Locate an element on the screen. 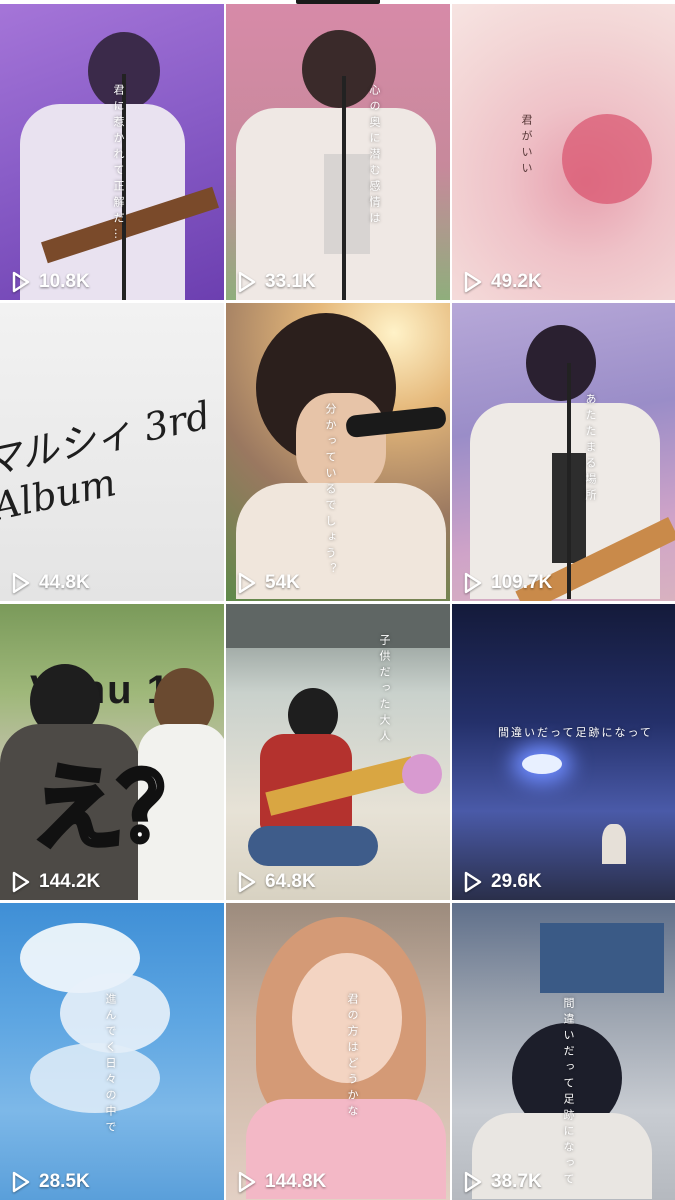  view-count: 64.8K is located at coordinates (276, 882).